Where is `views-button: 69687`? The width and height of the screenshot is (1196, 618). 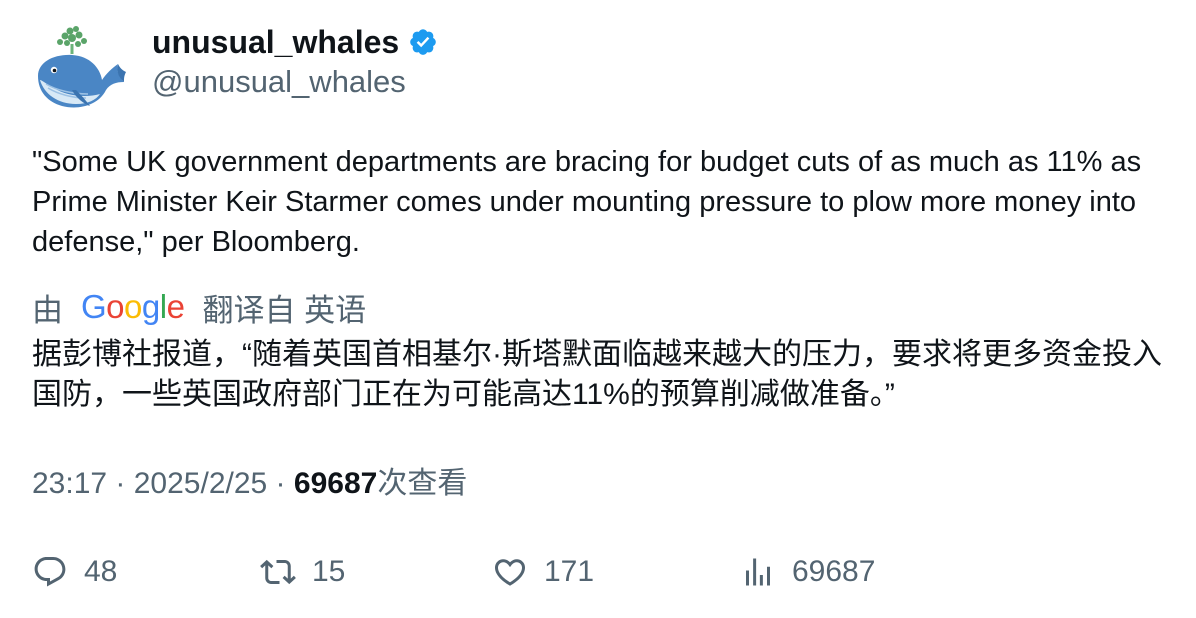 views-button: 69687 is located at coordinates (807, 572).